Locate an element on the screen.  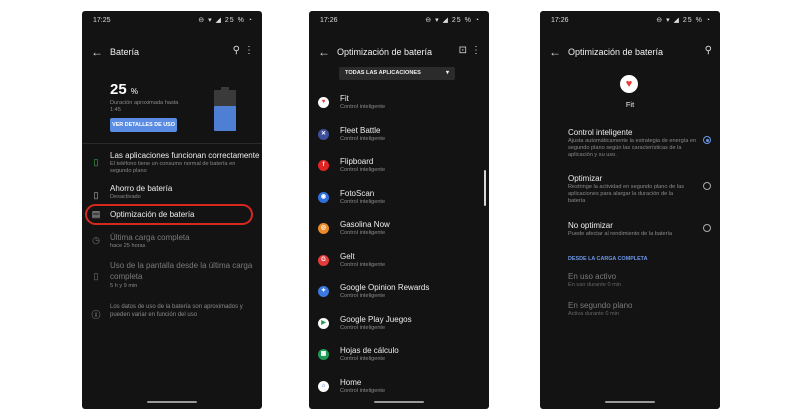
app-name: Hojas de cálculo is located at coordinates (369, 350).